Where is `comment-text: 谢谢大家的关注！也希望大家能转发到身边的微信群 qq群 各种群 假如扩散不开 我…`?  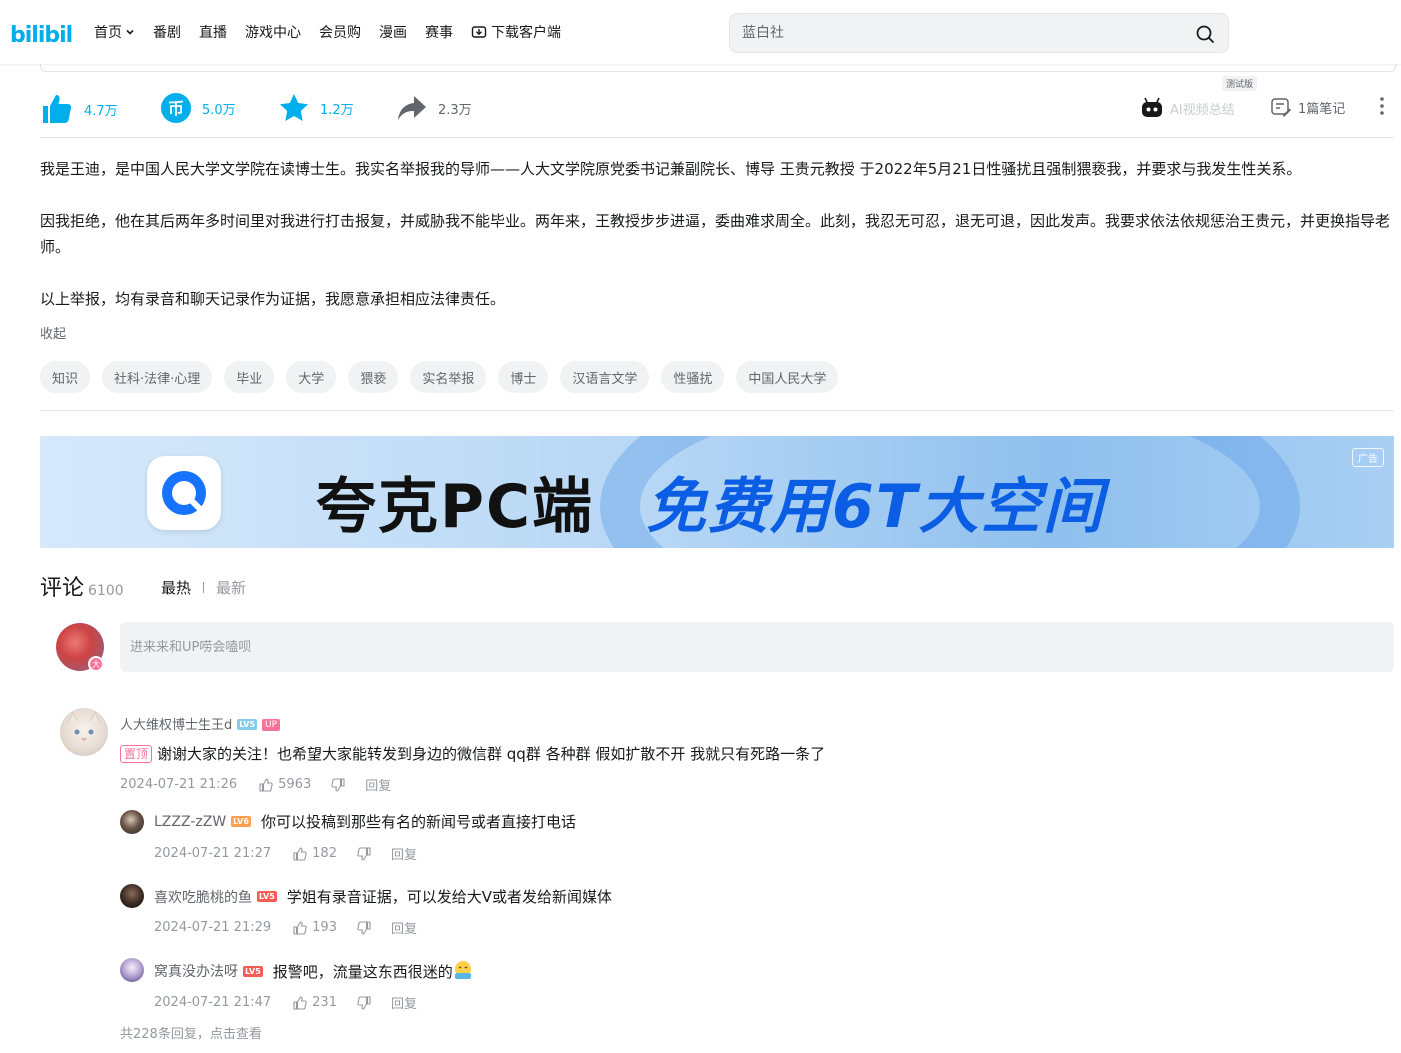
comment-text: 谢谢大家的关注！也希望大家能转发到身边的微信群 qq群 各种群 假如扩散不开 我… is located at coordinates (491, 754).